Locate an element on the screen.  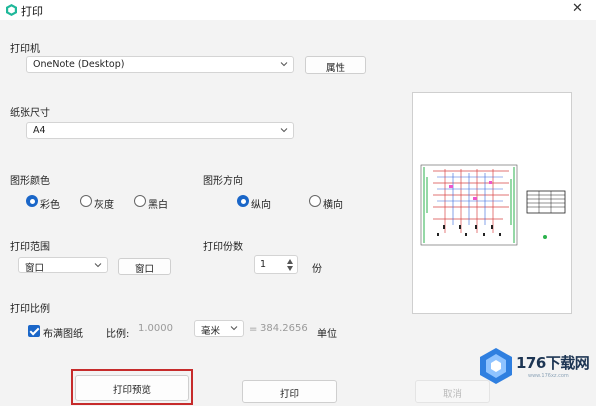
orientation-landscape-radio is located at coordinates (315, 201).